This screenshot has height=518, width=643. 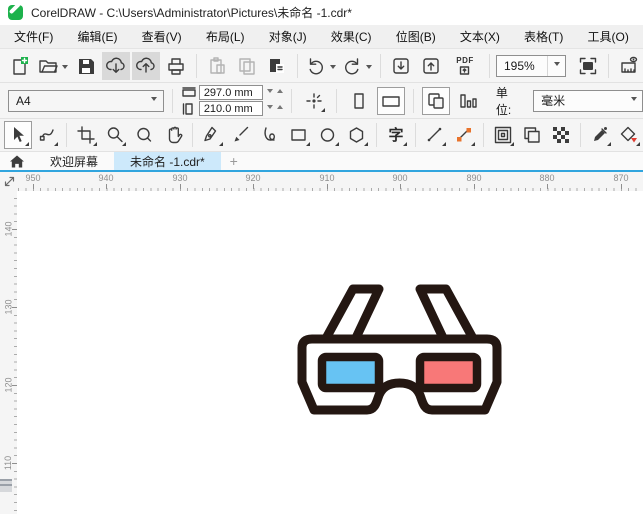 I want to click on paste-icon, so click(x=277, y=65).